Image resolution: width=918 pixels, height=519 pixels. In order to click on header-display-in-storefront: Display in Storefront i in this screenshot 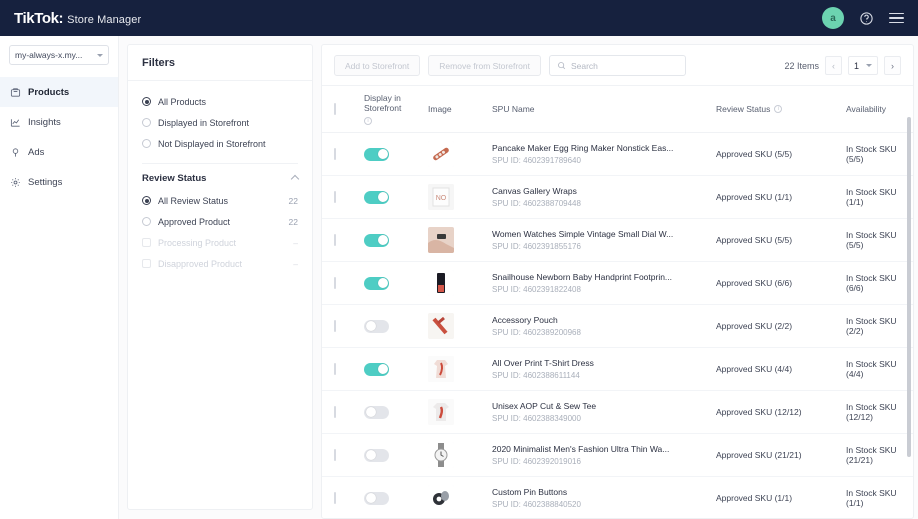, I will do `click(388, 109)`.